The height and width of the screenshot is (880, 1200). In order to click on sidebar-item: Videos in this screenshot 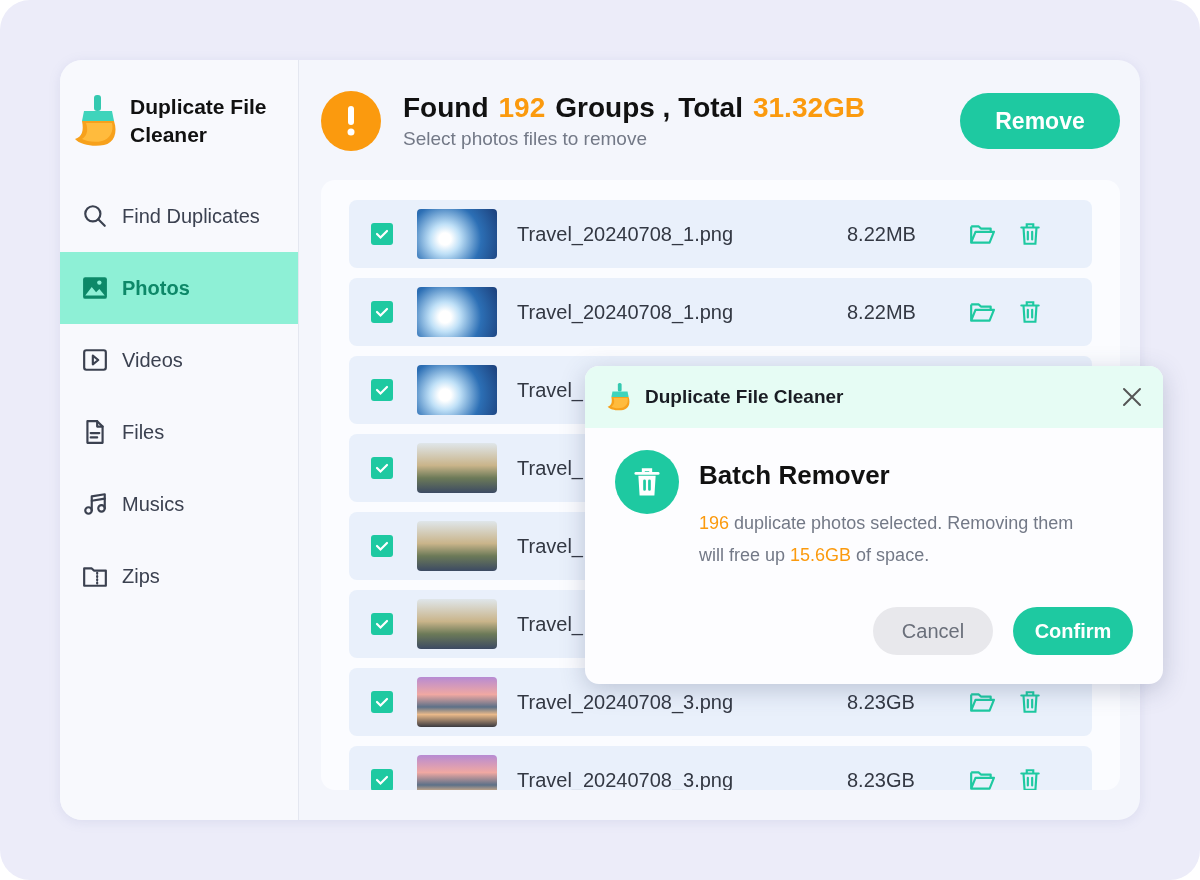, I will do `click(179, 360)`.